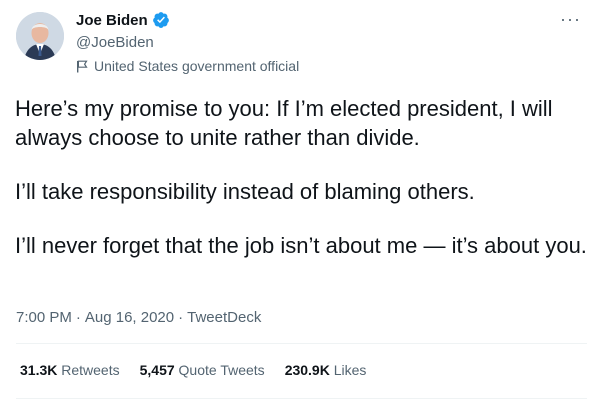 This screenshot has width=603, height=404. I want to click on government-label-text: United States government official, so click(197, 66).